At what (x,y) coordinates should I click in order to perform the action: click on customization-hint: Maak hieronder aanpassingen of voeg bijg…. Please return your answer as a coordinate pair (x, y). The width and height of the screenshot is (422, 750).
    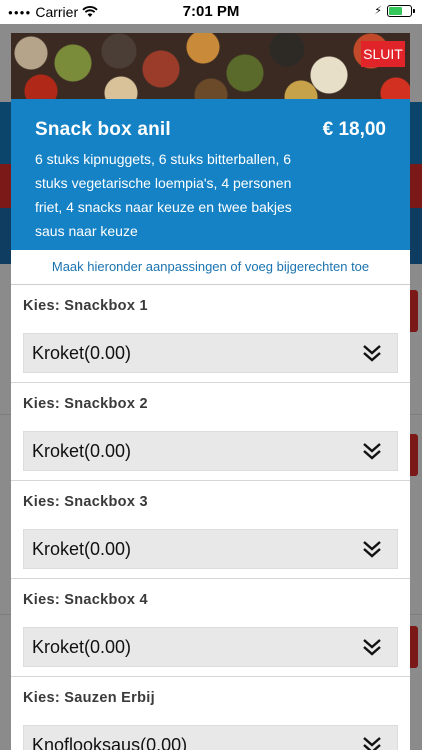
    Looking at the image, I should click on (210, 267).